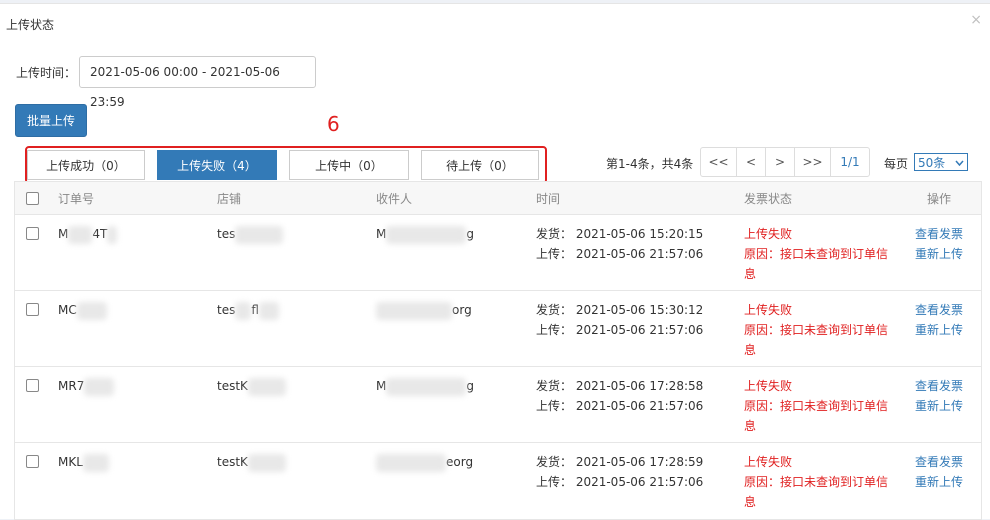 This screenshot has height=520, width=990. What do you see at coordinates (850, 162) in the screenshot?
I see `page-indicator: 1/1` at bounding box center [850, 162].